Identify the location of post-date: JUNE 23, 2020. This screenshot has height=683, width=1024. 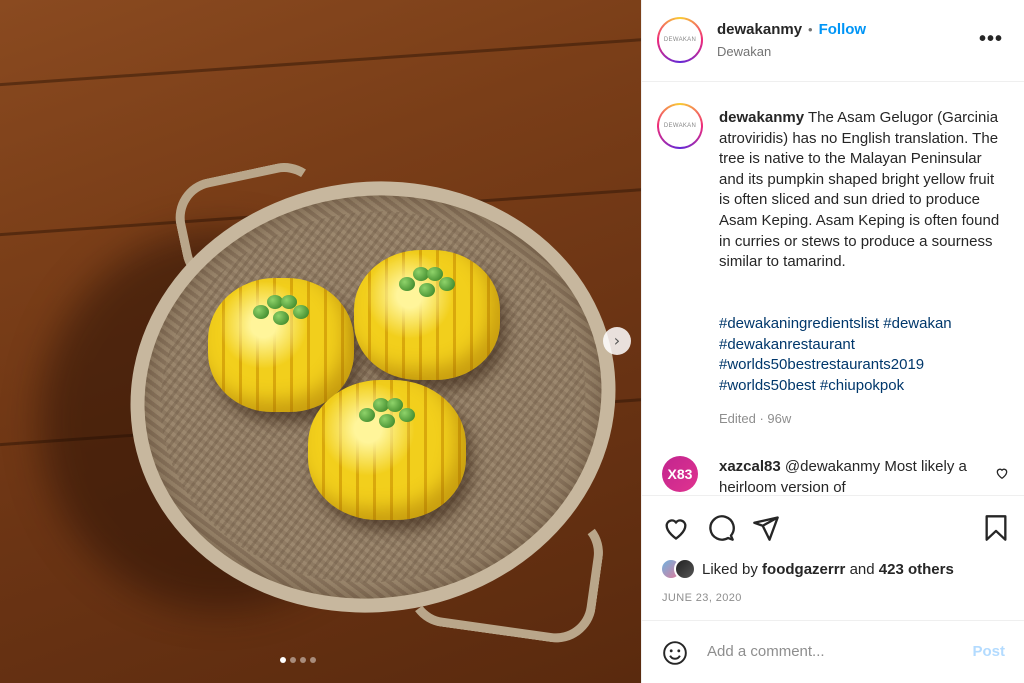
(702, 598).